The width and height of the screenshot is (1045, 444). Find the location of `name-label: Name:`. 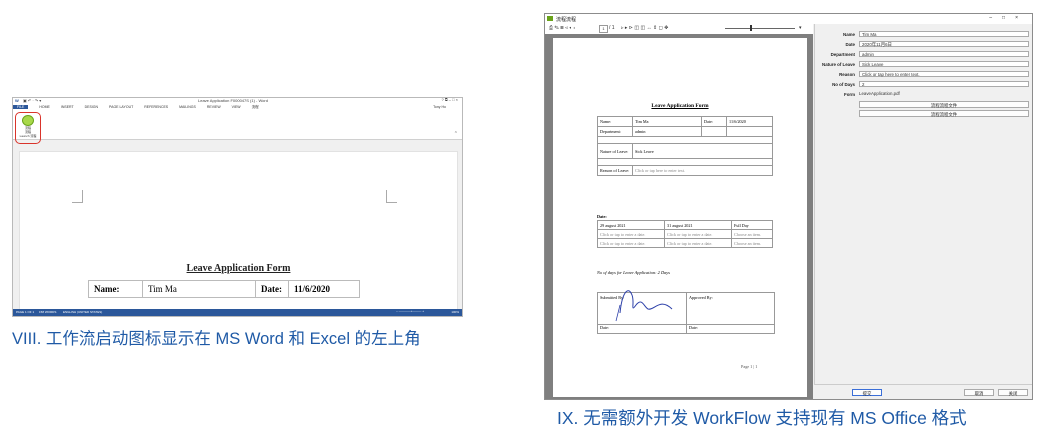

name-label: Name: is located at coordinates (115, 289).